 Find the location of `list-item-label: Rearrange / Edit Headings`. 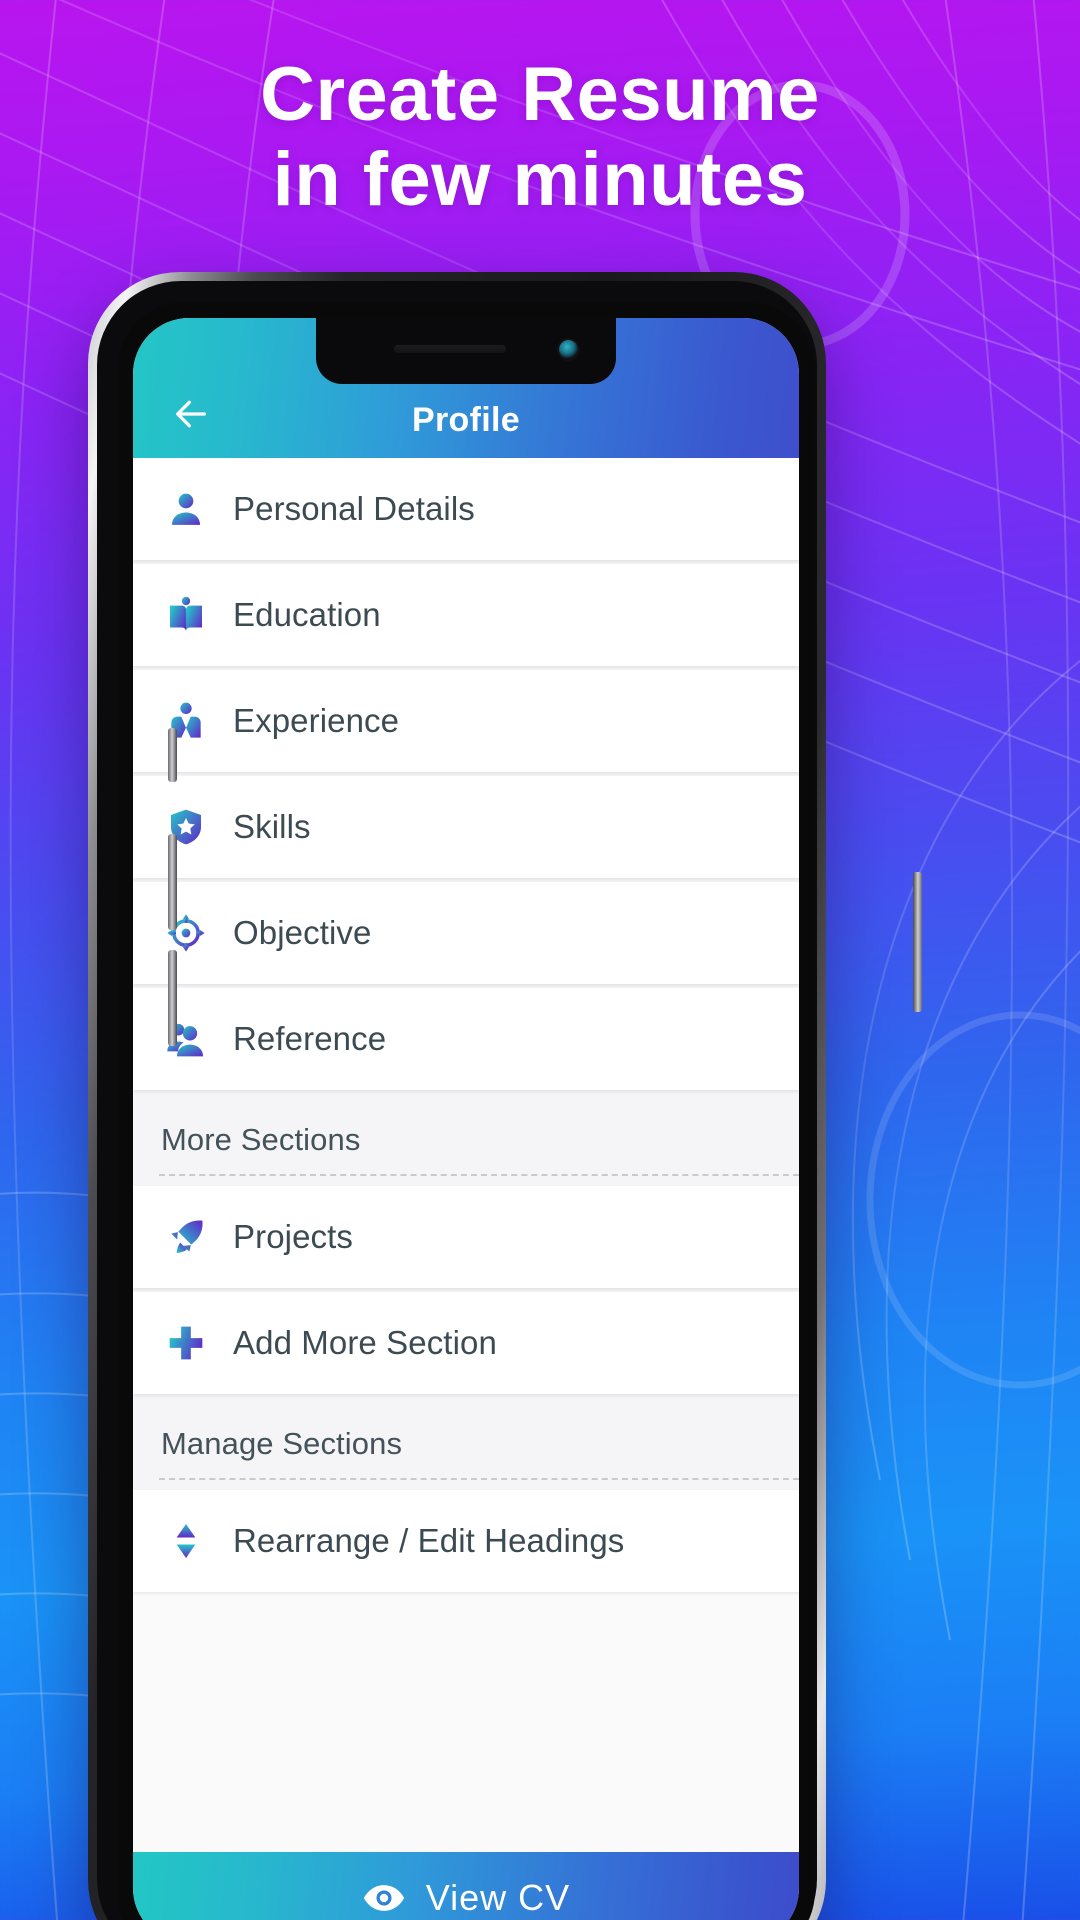

list-item-label: Rearrange / Edit Headings is located at coordinates (429, 1540).